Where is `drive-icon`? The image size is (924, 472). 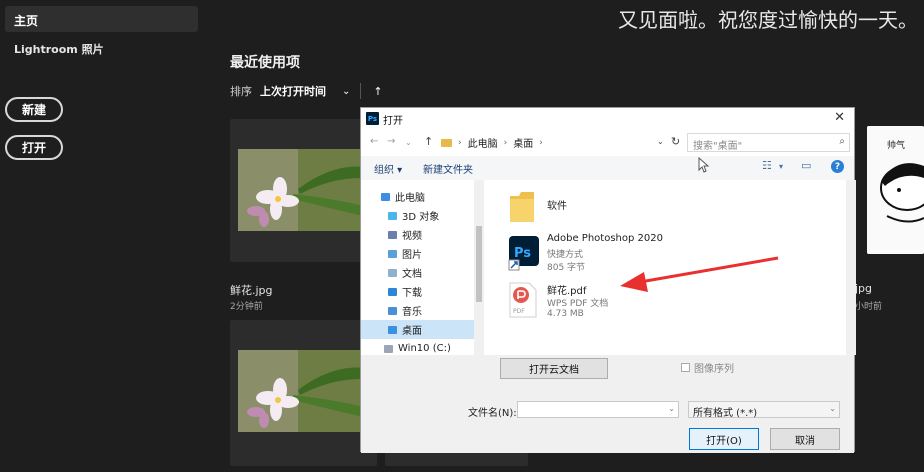
drive-icon is located at coordinates (388, 348).